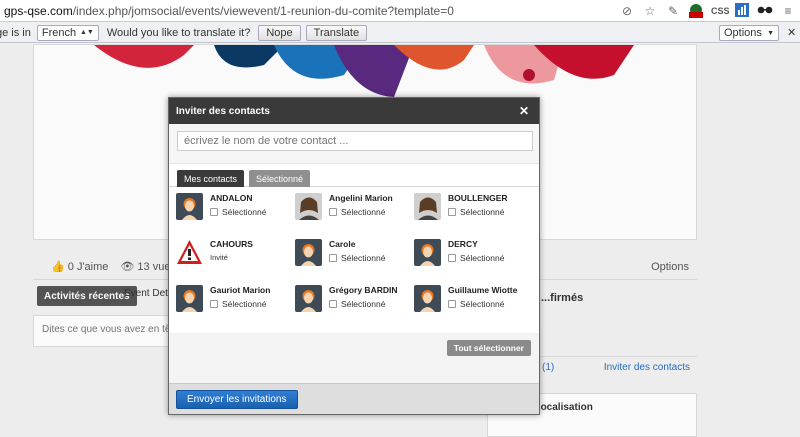  Describe the element at coordinates (235, 256) in the screenshot. I see `contact-card: CAHOURS Invité` at that location.